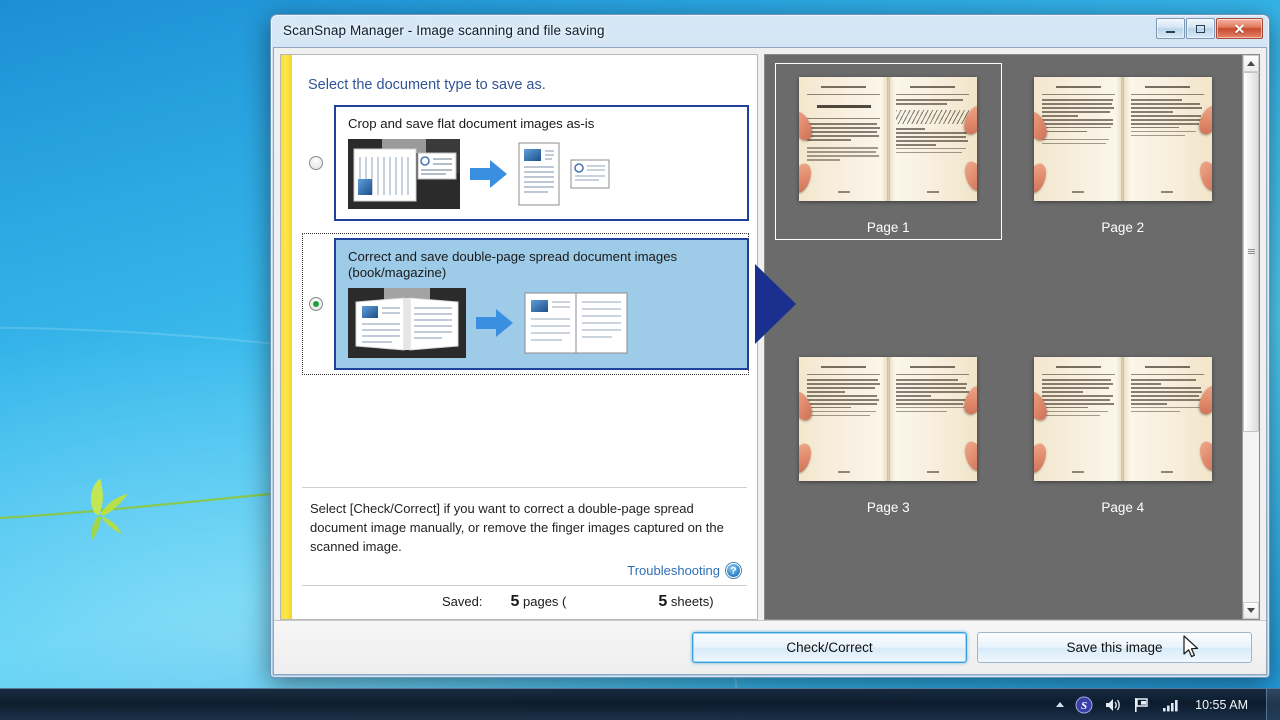  I want to click on panel-prompt: Select the document type to save as., so click(427, 85).